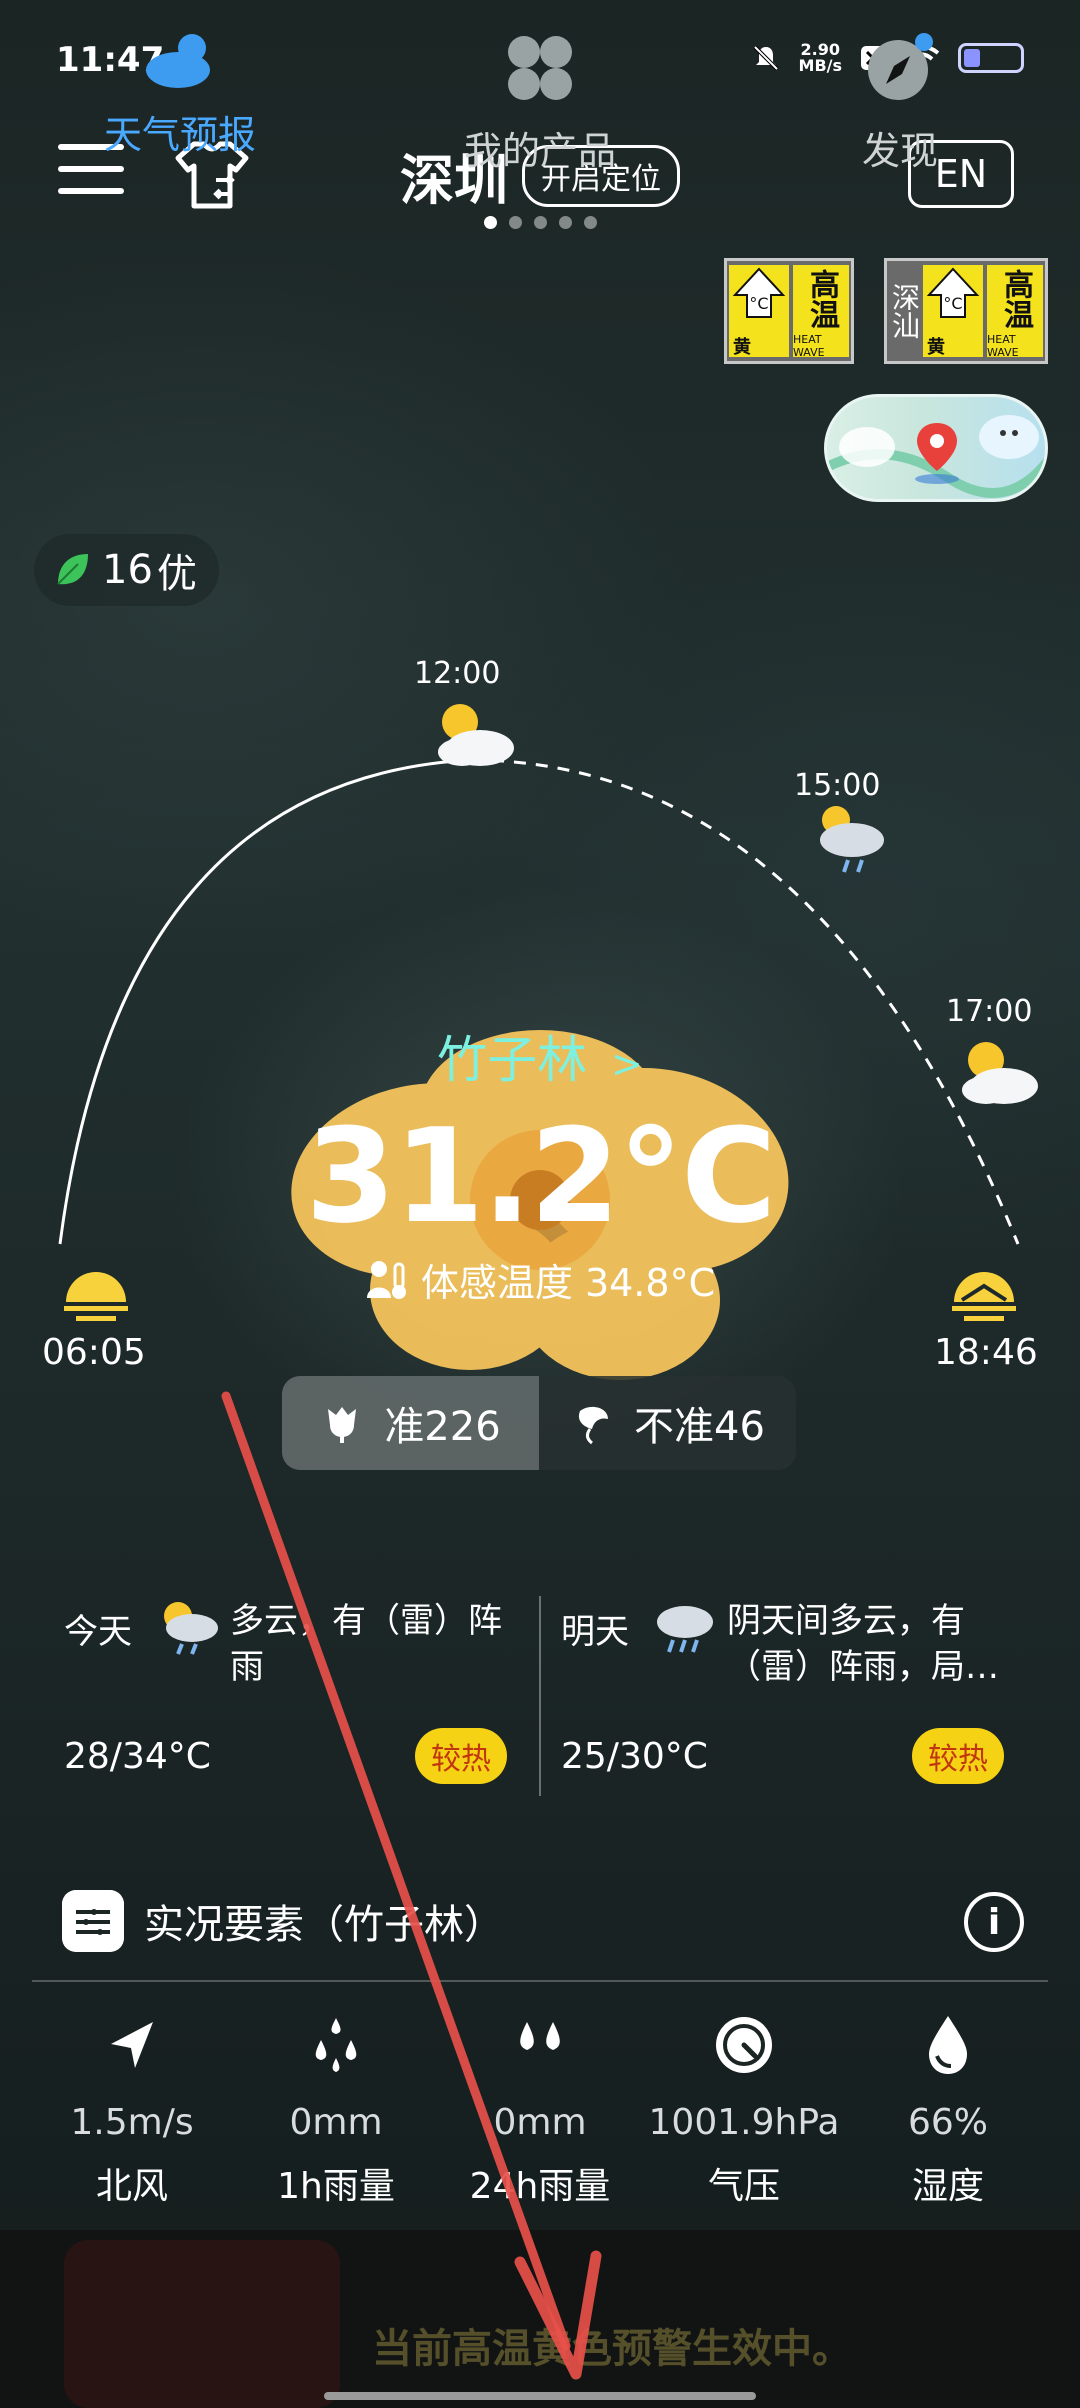 Image resolution: width=1080 pixels, height=2408 pixels. What do you see at coordinates (180, 94) in the screenshot?
I see `nav-weather-tab: 天气预报` at bounding box center [180, 94].